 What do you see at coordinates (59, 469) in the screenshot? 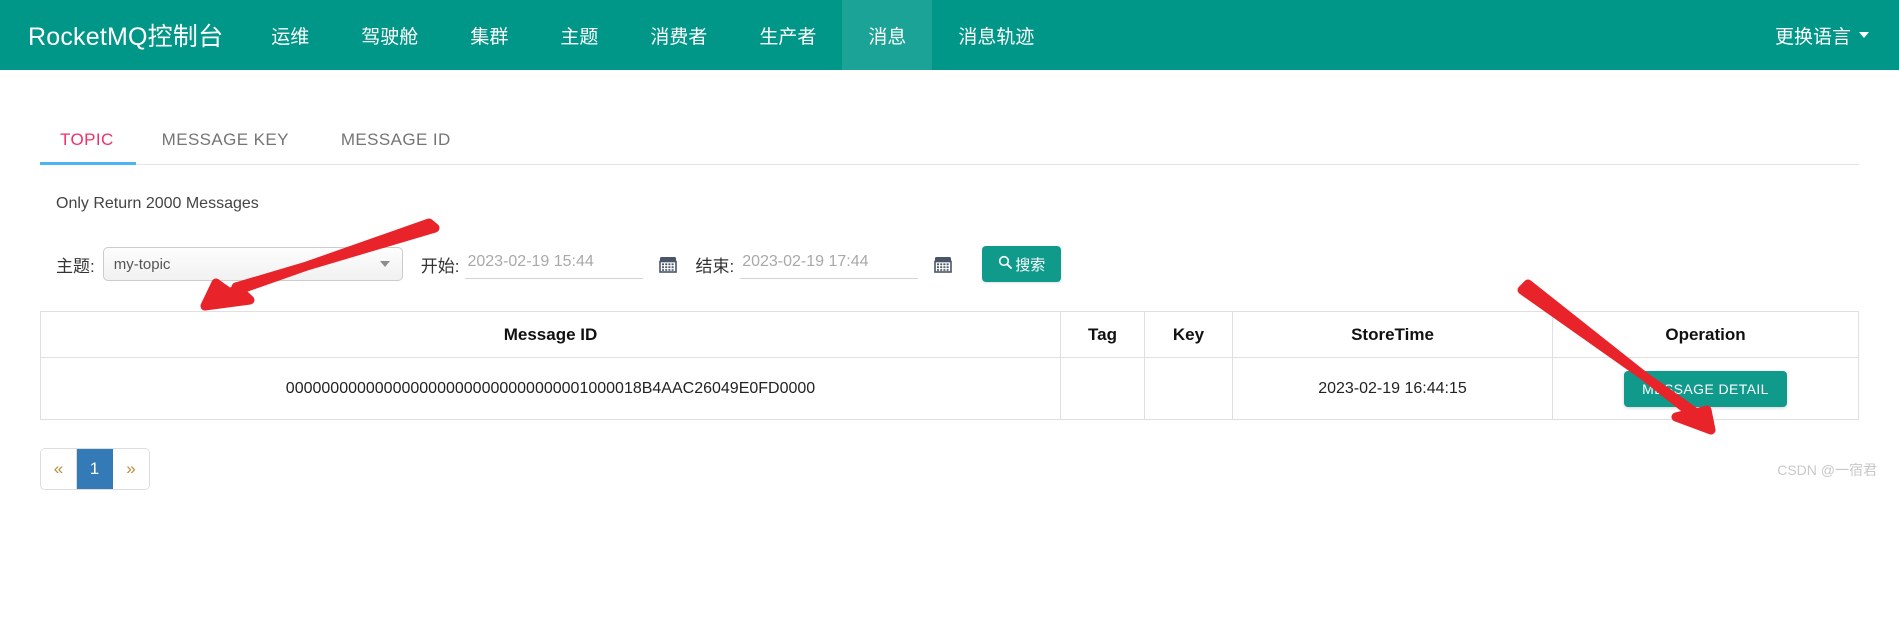
I see `pagination-prev: «` at bounding box center [59, 469].